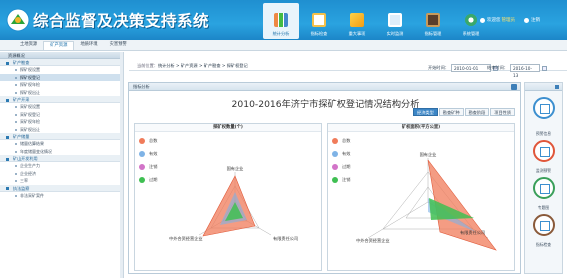 This screenshot has width=567, height=278. I want to click on nav-index-check: 指标检查, so click(319, 21).